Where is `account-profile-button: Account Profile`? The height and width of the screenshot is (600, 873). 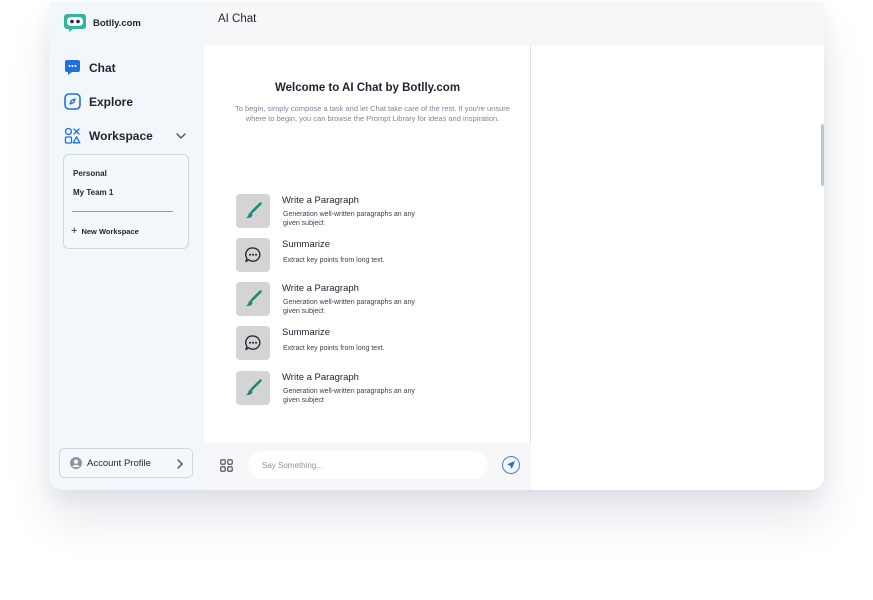
account-profile-button: Account Profile is located at coordinates (126, 463).